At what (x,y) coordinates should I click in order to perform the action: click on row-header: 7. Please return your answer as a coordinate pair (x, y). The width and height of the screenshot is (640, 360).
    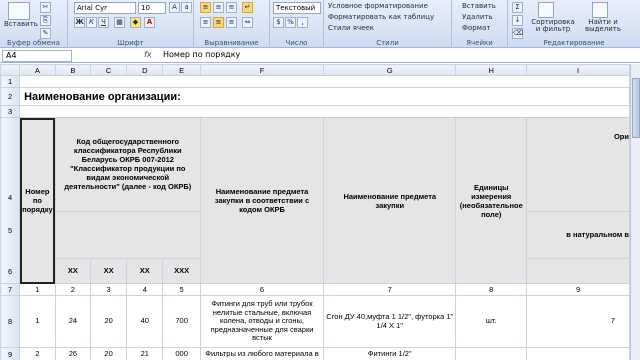
    Looking at the image, I should click on (10, 289).